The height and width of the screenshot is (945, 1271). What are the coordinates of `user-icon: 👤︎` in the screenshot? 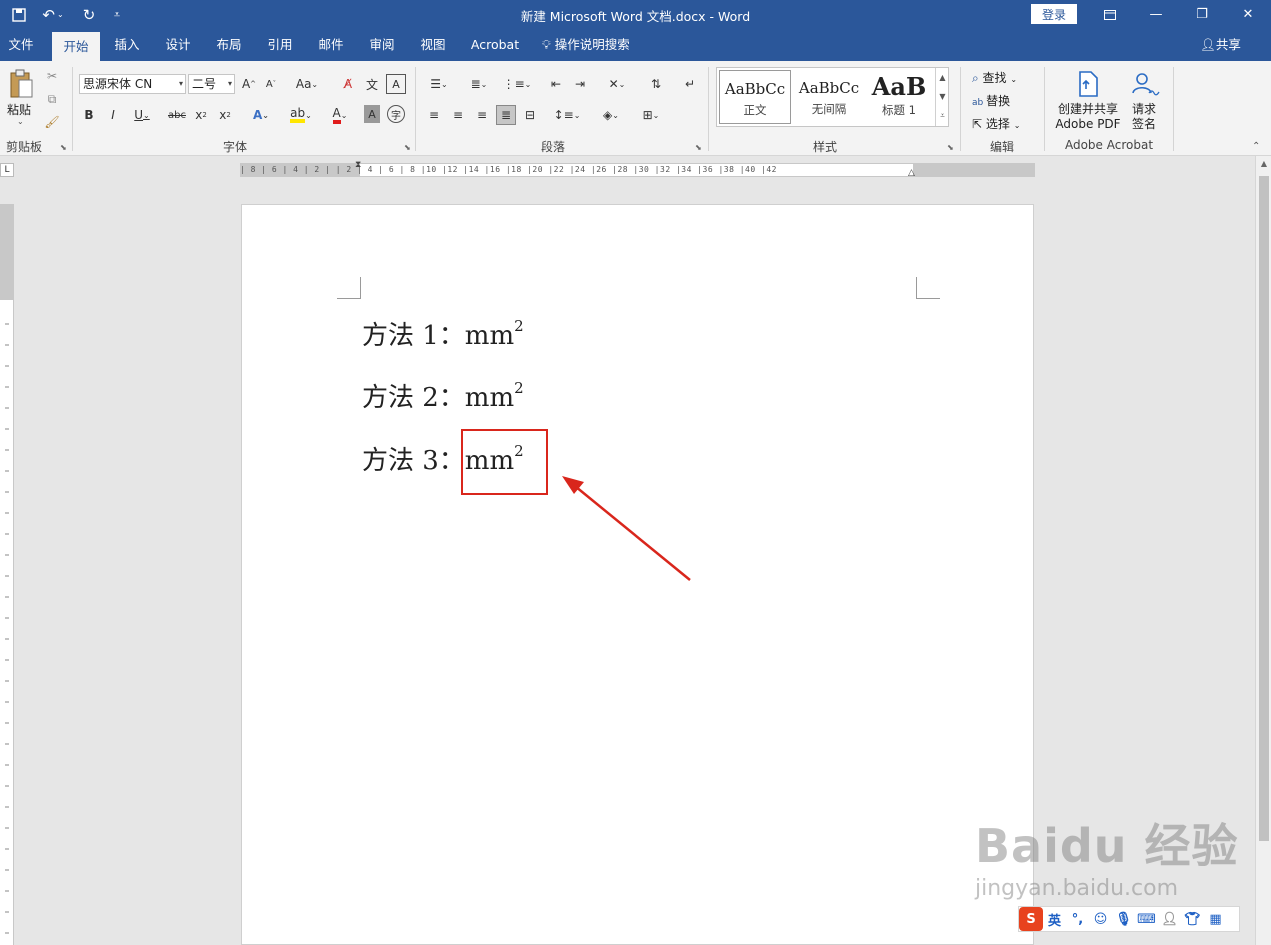 It's located at (1169, 919).